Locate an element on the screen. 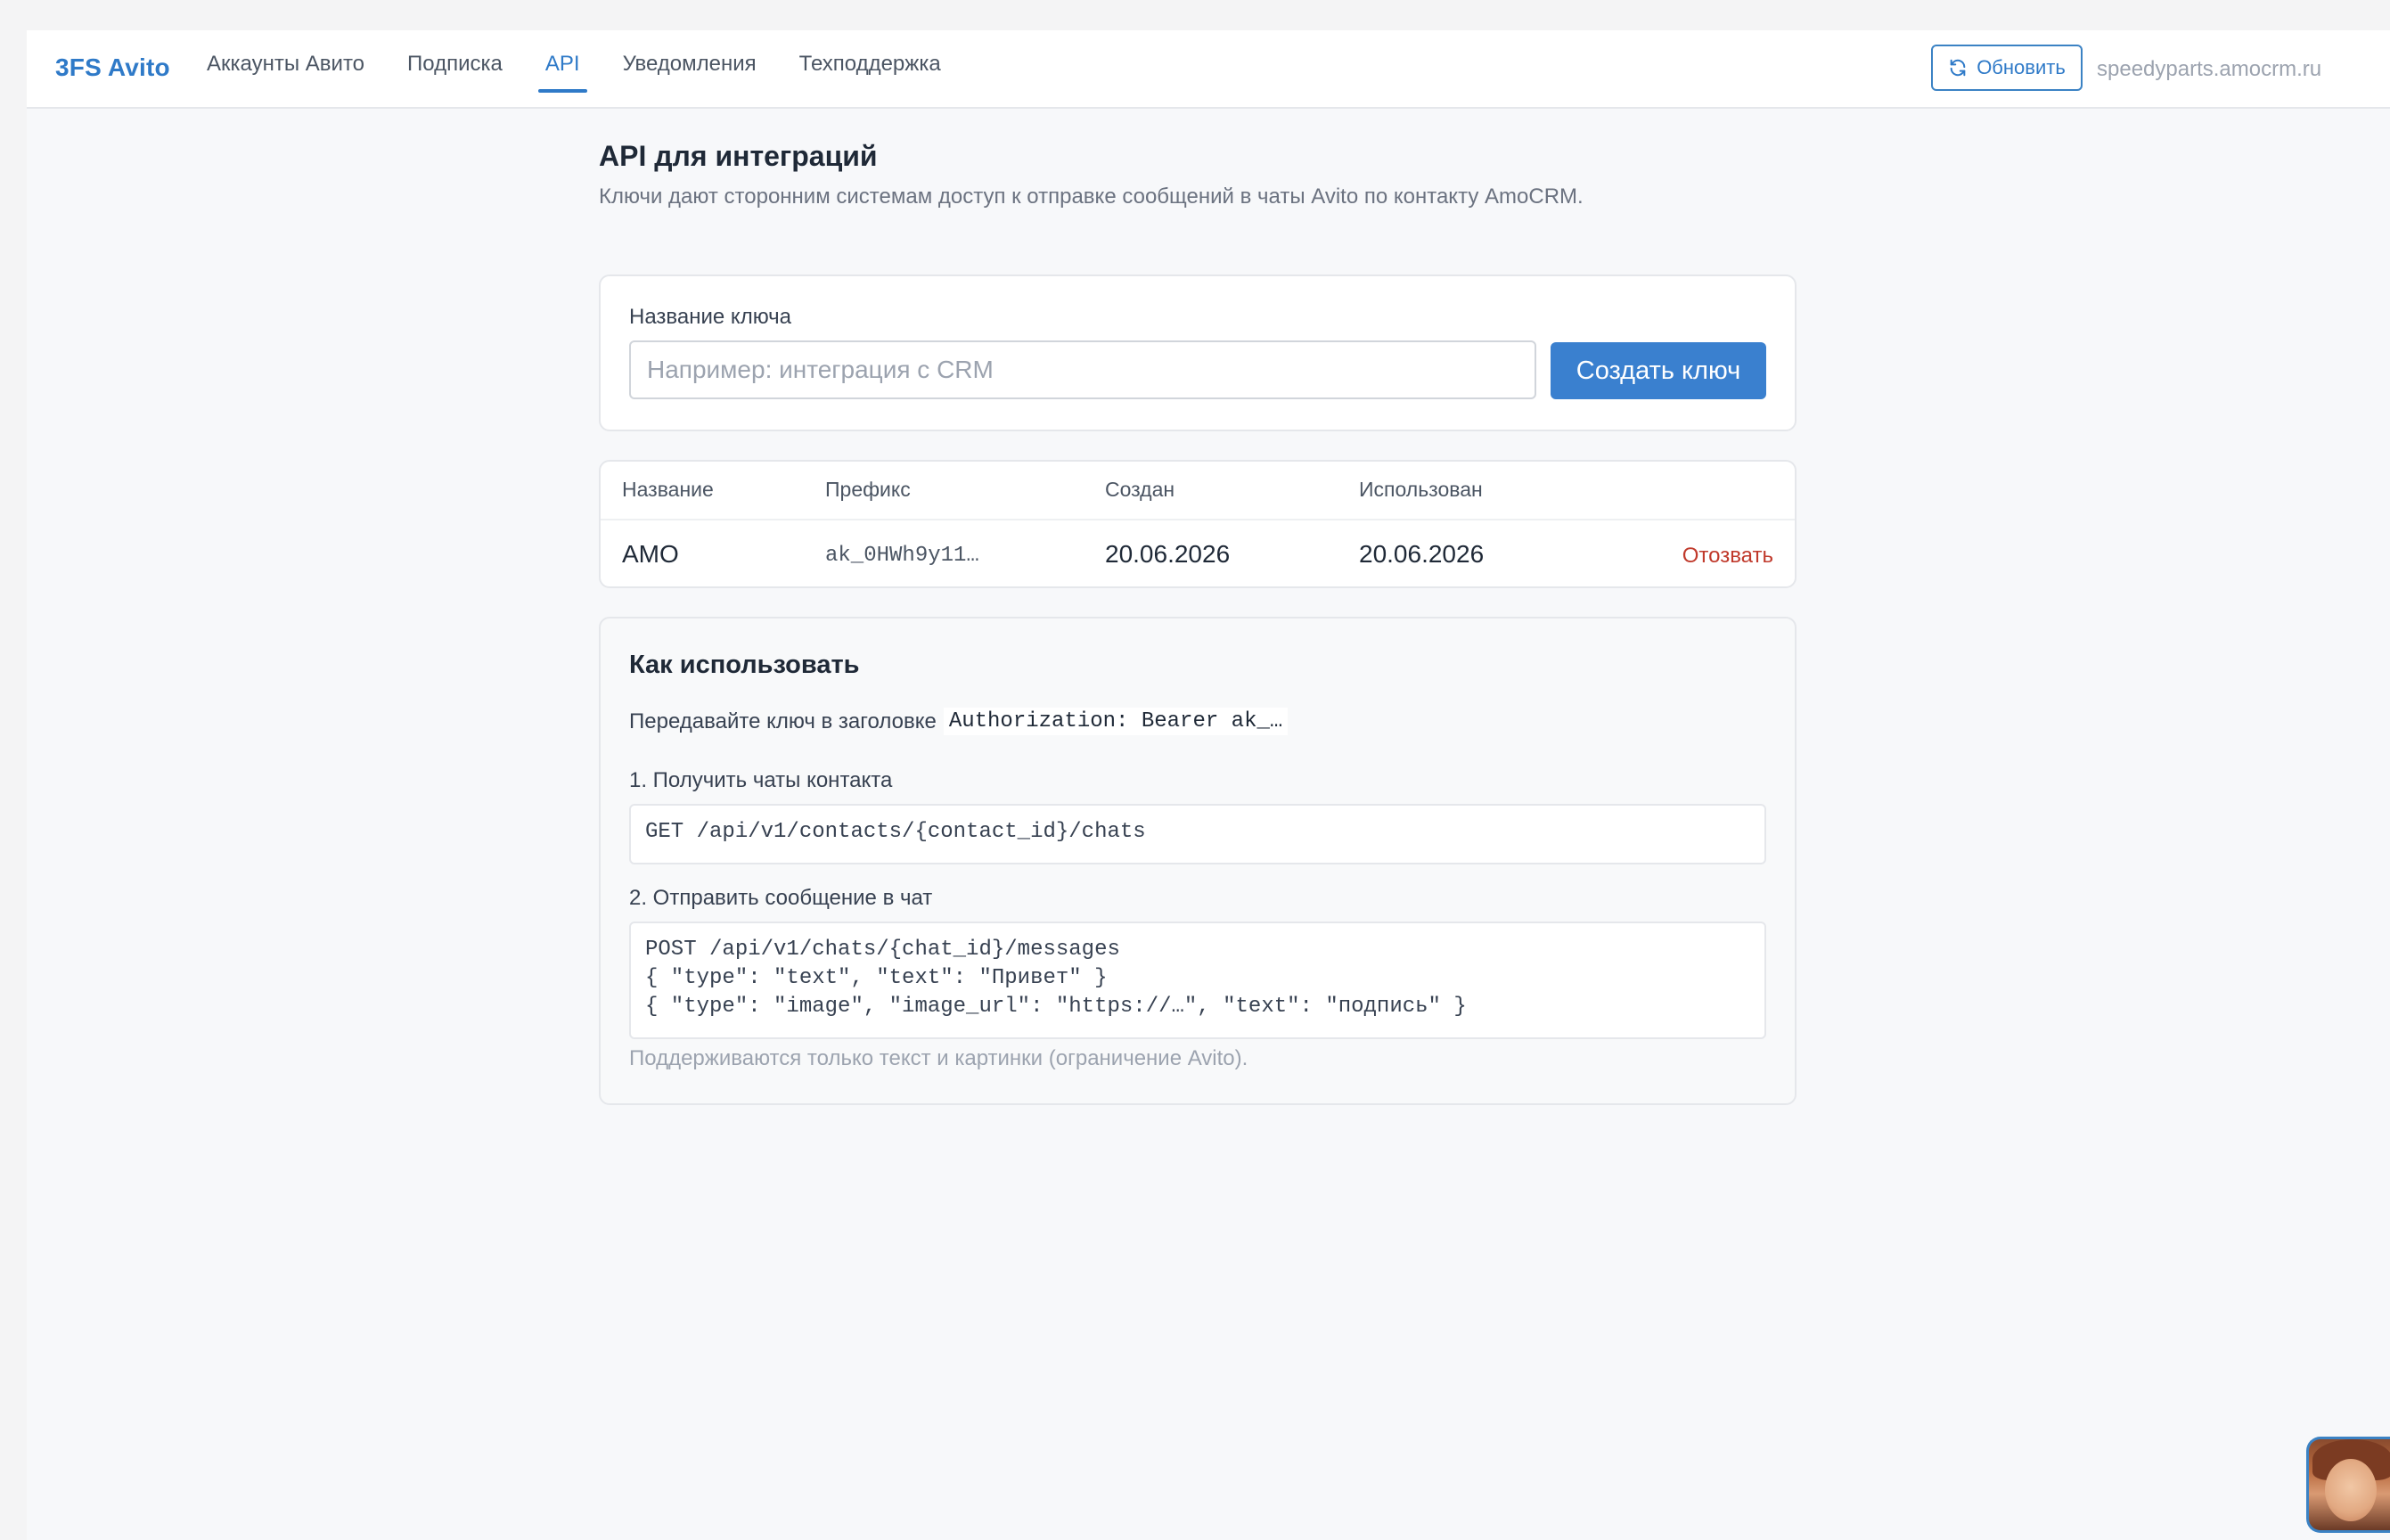 The image size is (2390, 1540). step2-label: 2. Отправить сообщение в чат is located at coordinates (781, 898).